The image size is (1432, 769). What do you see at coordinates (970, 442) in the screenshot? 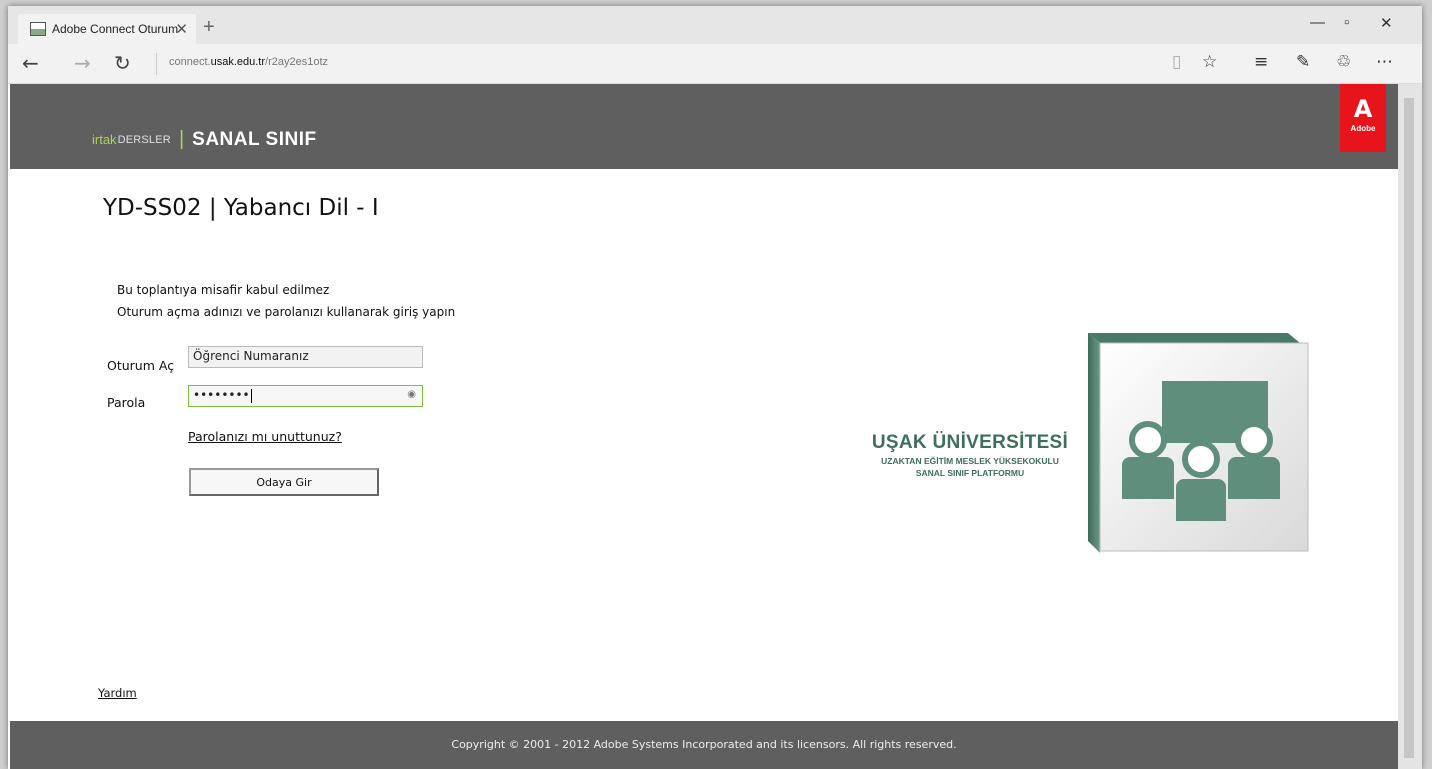
I see `university-name: UŞAK ÜNİVERSİTESİ` at bounding box center [970, 442].